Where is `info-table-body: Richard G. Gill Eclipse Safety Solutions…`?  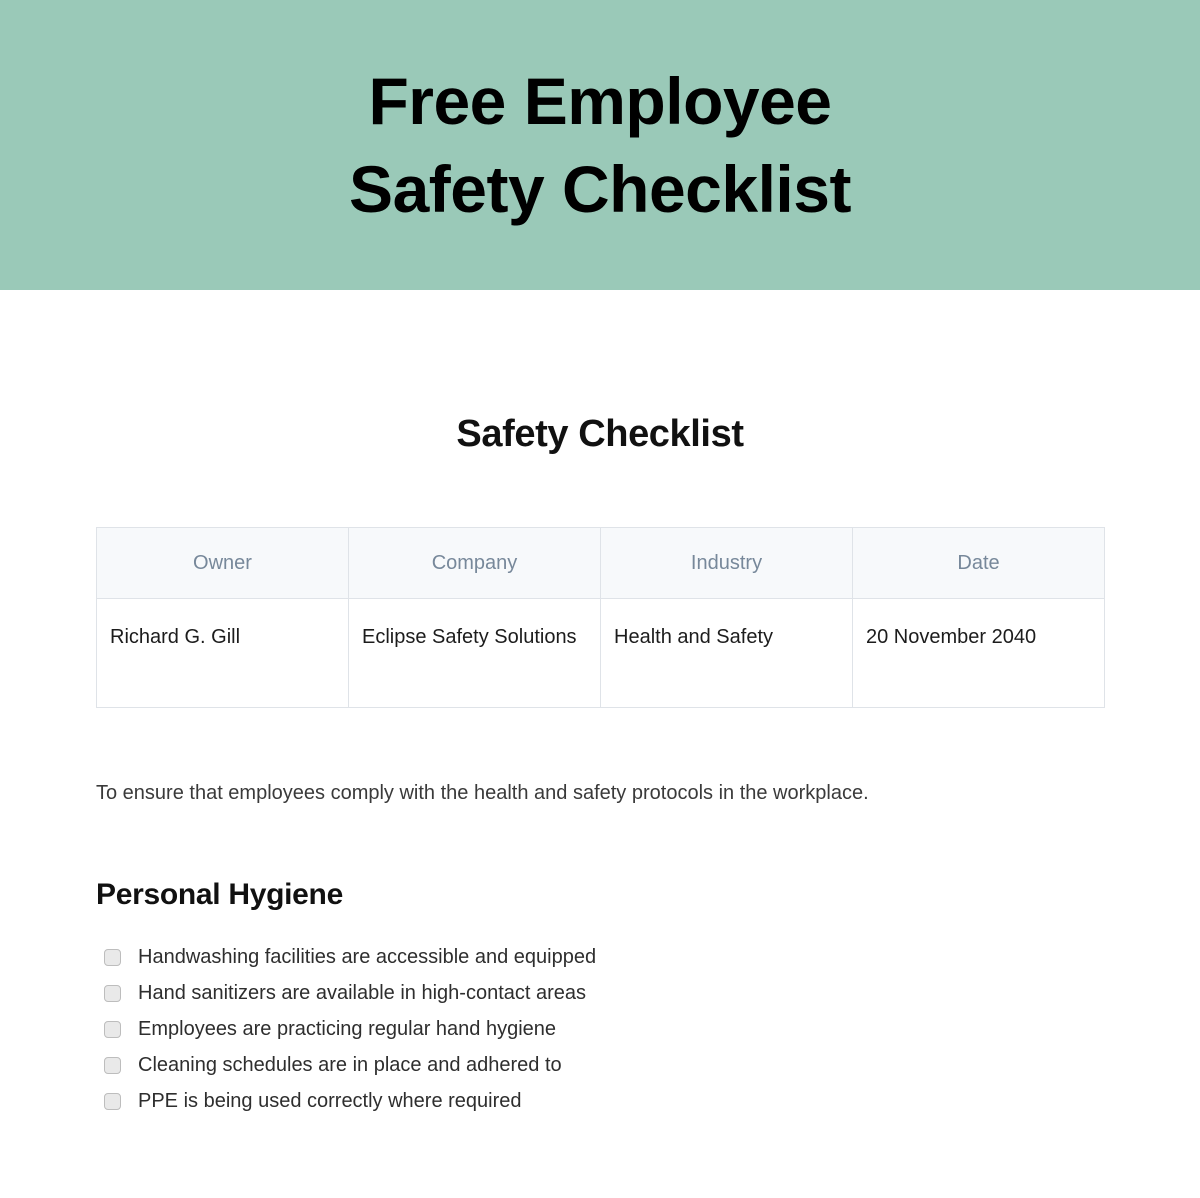 info-table-body: Richard G. Gill Eclipse Safety Solutions… is located at coordinates (600, 653).